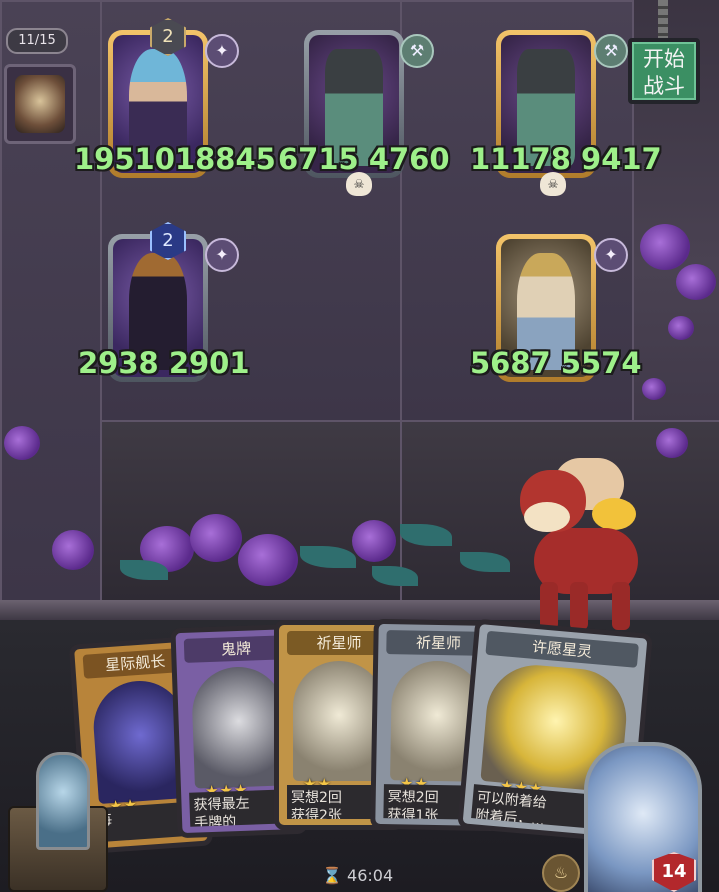 This screenshot has height=892, width=719. What do you see at coordinates (547, 517) in the screenshot?
I see `pony-snout` at bounding box center [547, 517].